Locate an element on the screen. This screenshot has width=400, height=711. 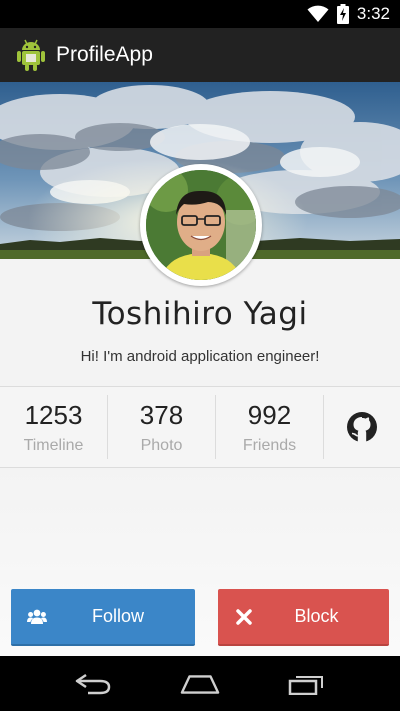
stat-value: 378 is located at coordinates (161, 414).